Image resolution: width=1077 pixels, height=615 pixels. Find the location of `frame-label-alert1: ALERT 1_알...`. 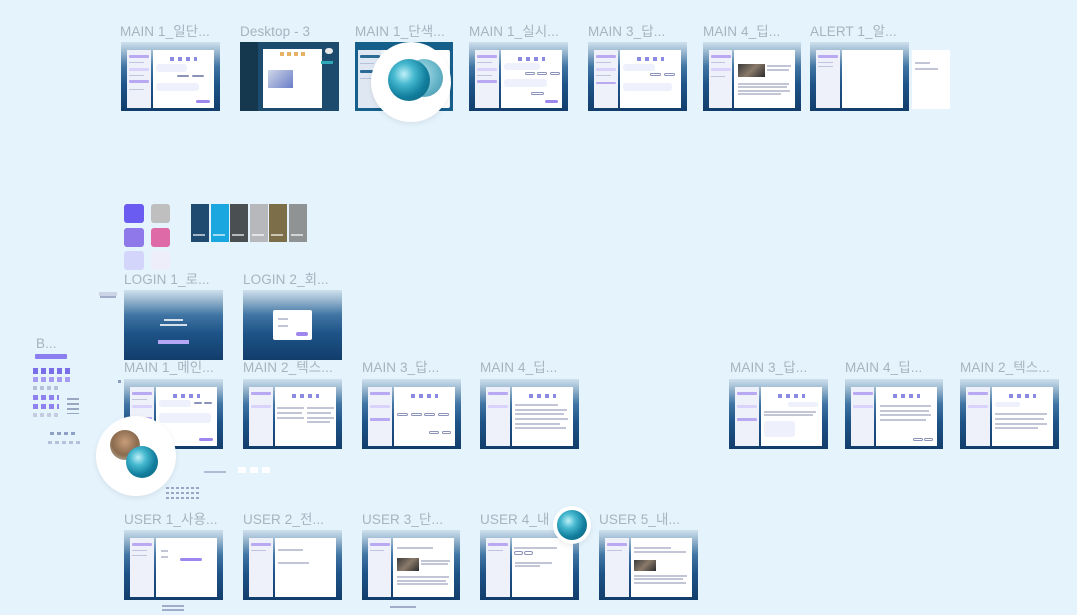

frame-label-alert1: ALERT 1_알... is located at coordinates (853, 32).